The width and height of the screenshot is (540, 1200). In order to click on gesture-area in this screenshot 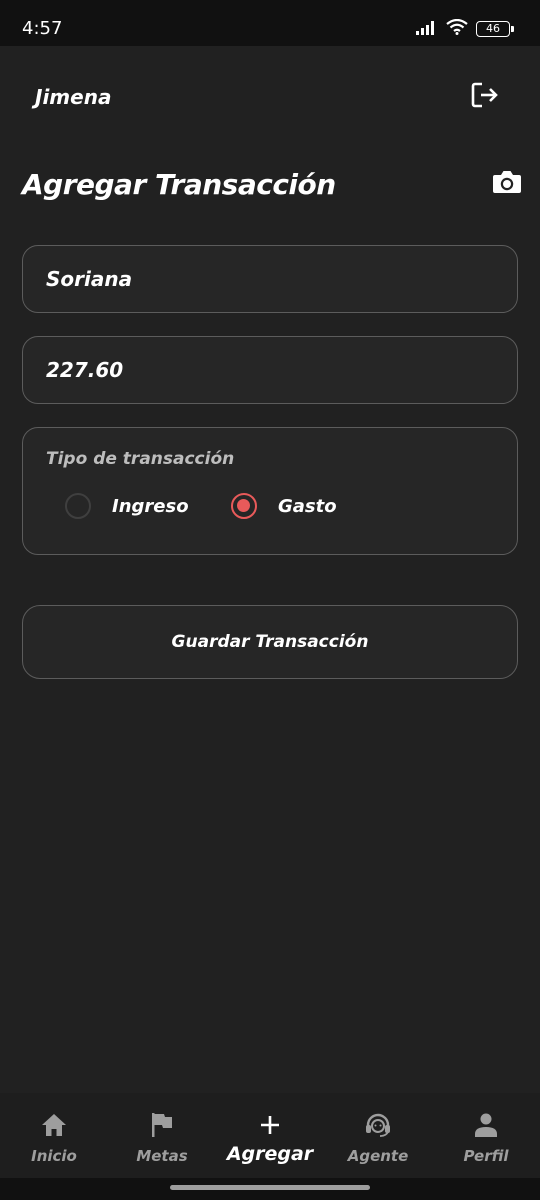, I will do `click(270, 1189)`.